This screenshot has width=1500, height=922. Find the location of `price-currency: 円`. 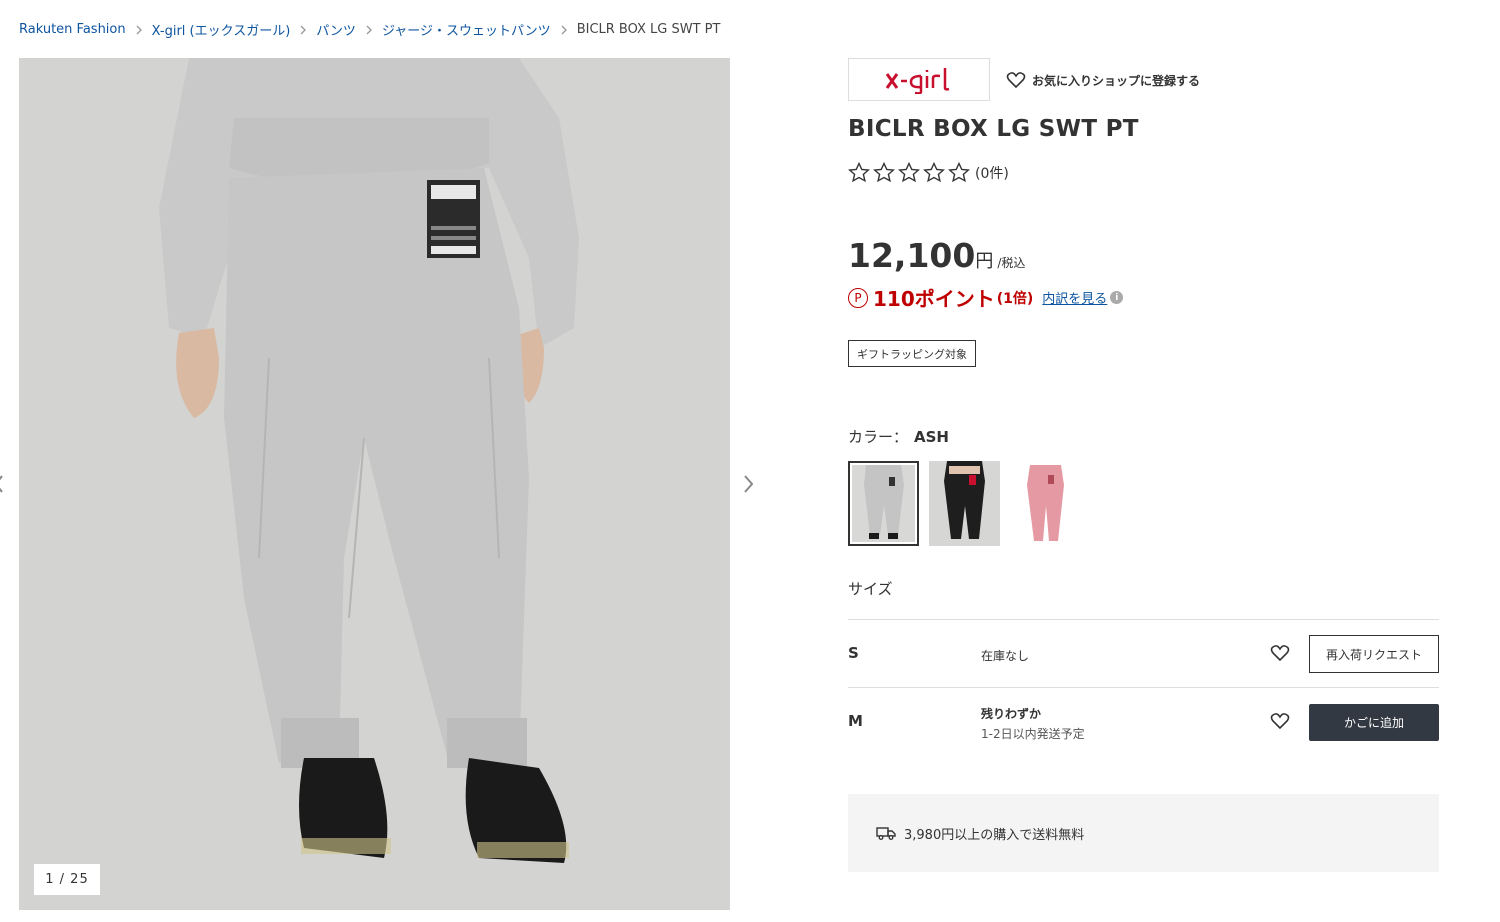

price-currency: 円 is located at coordinates (984, 261).